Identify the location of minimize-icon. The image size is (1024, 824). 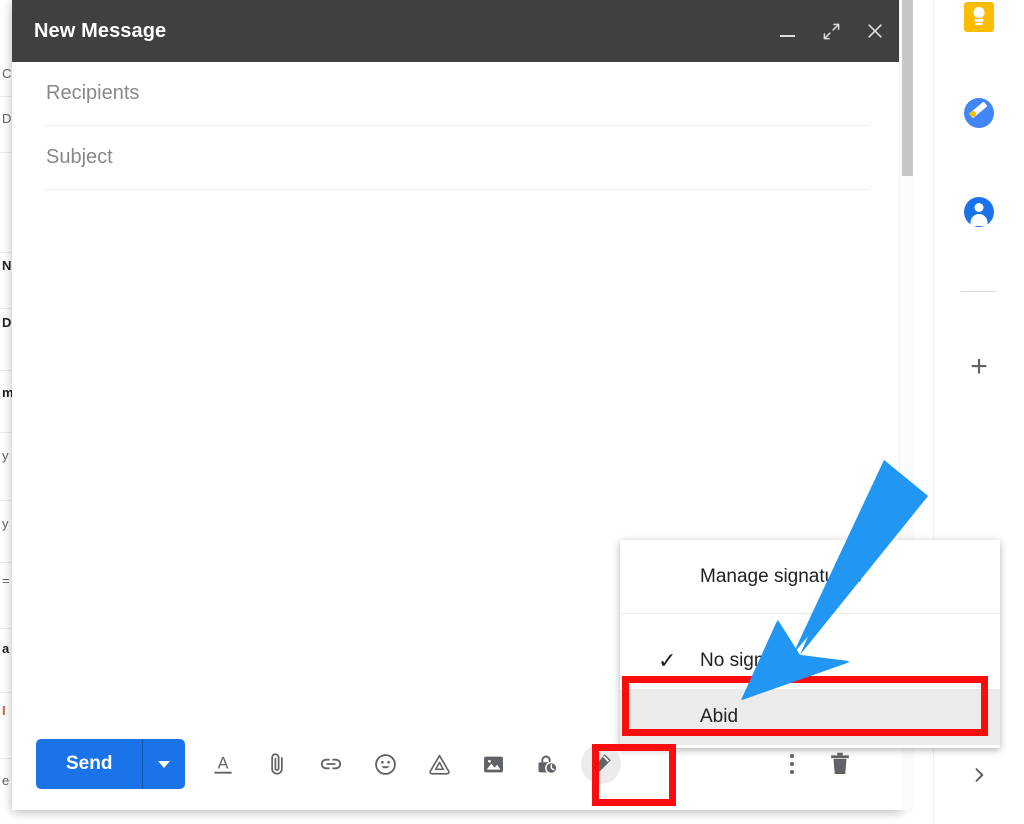
(787, 36).